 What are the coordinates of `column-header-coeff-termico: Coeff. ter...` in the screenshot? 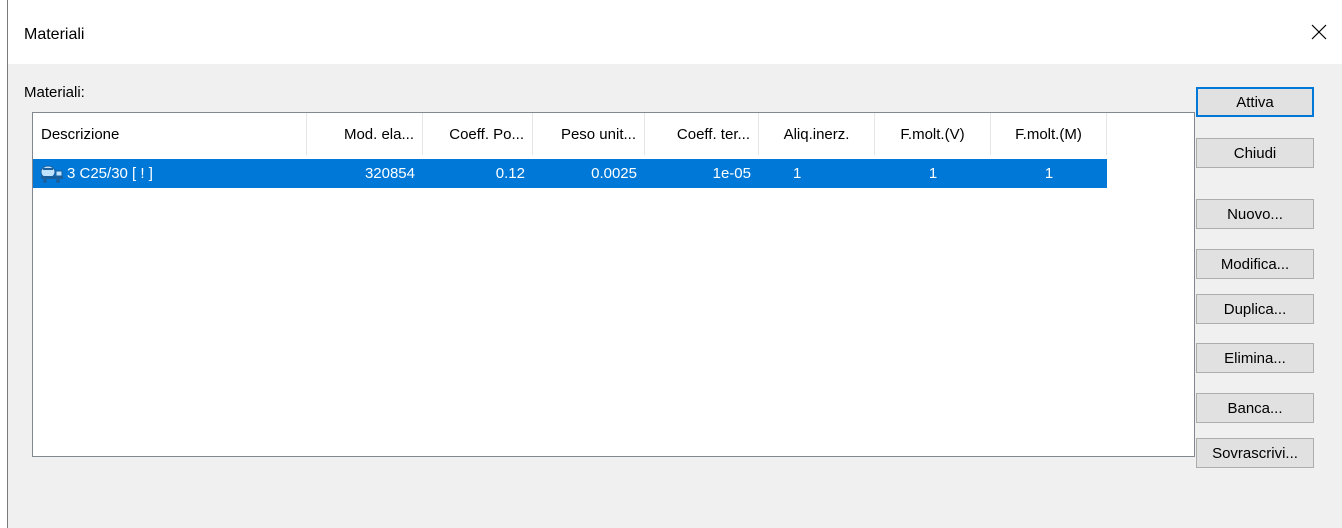 It's located at (702, 134).